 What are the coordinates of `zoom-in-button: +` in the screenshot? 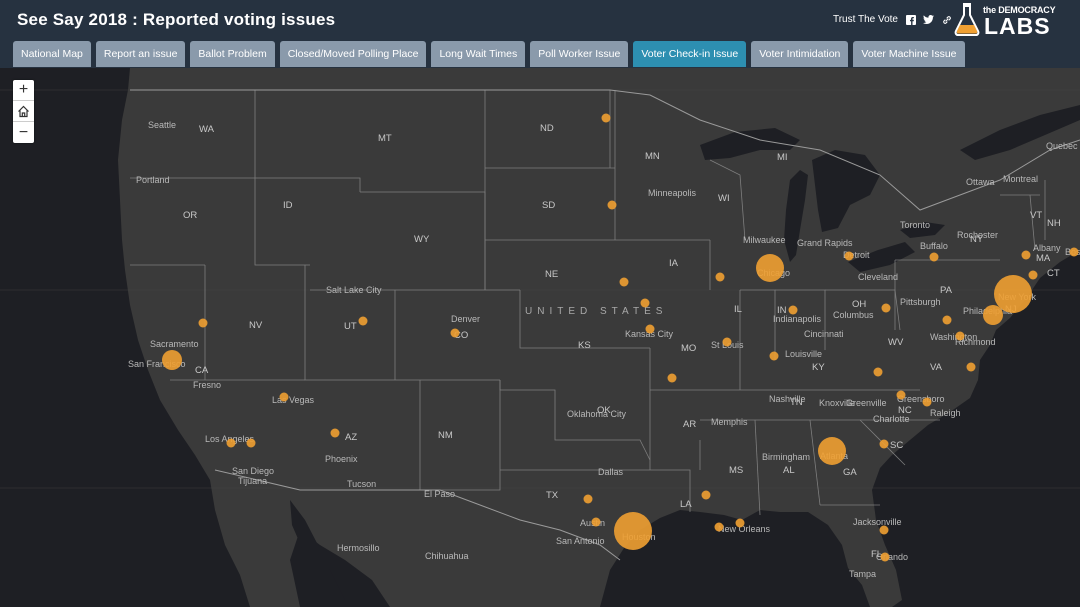 It's located at (23, 90).